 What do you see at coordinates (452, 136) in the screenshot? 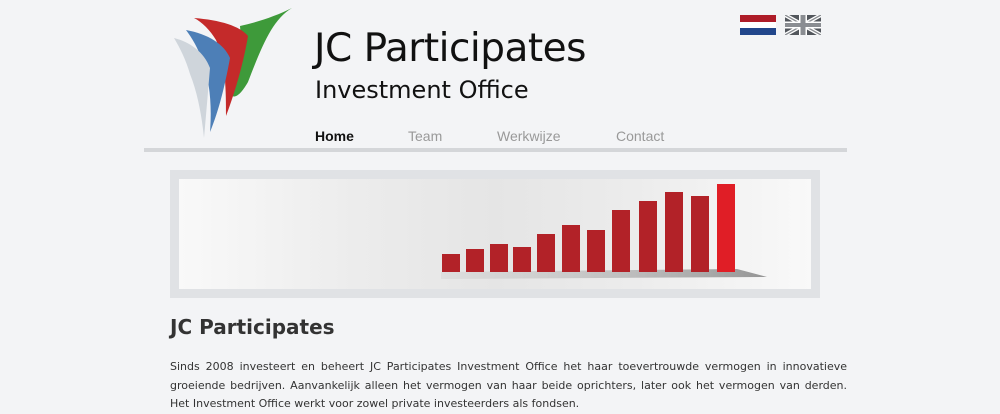
I see `nav-item-team: Team` at bounding box center [452, 136].